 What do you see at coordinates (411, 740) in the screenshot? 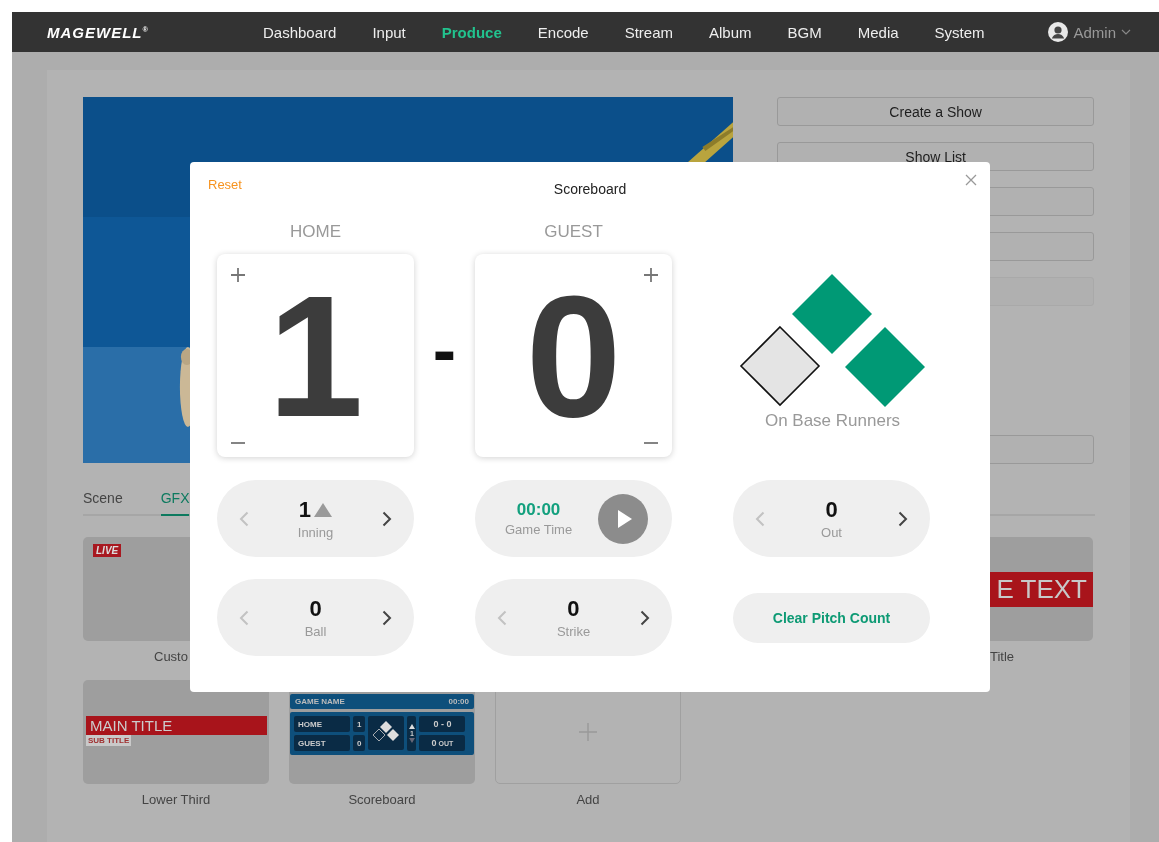
I see `triangle-down-icon` at bounding box center [411, 740].